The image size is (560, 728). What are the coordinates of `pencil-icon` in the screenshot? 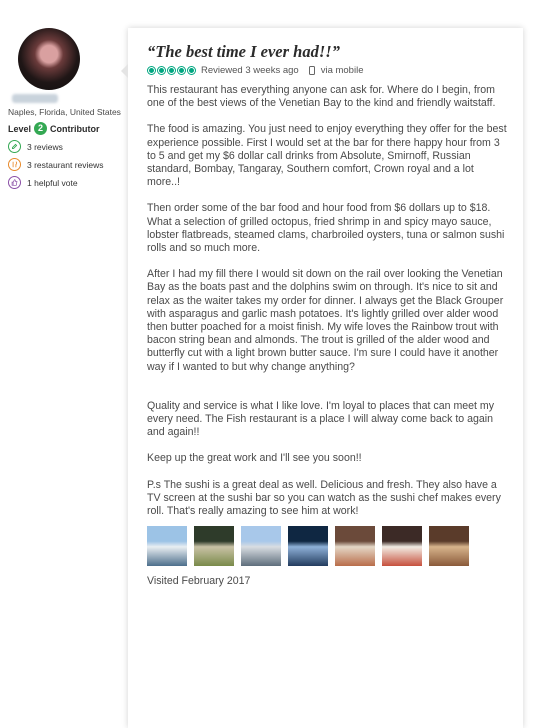 It's located at (14, 146).